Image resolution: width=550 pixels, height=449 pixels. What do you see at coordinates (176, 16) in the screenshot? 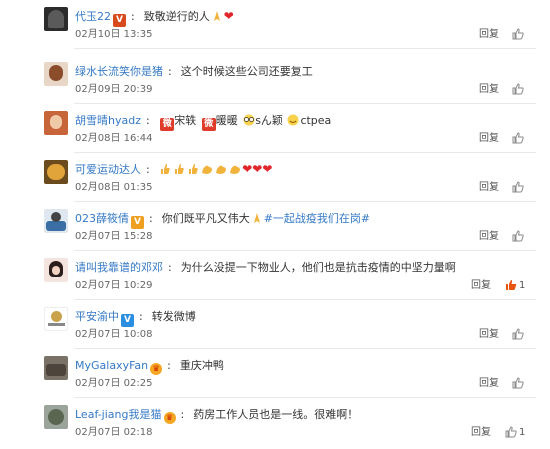
I see `comment-text: 致敬逆行的人` at bounding box center [176, 16].